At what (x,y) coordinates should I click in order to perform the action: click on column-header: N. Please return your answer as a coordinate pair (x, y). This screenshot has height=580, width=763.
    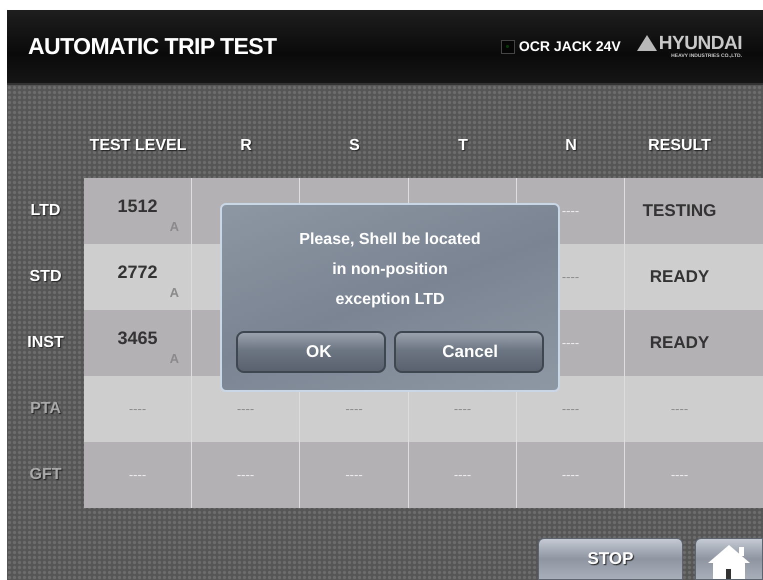
    Looking at the image, I should click on (571, 146).